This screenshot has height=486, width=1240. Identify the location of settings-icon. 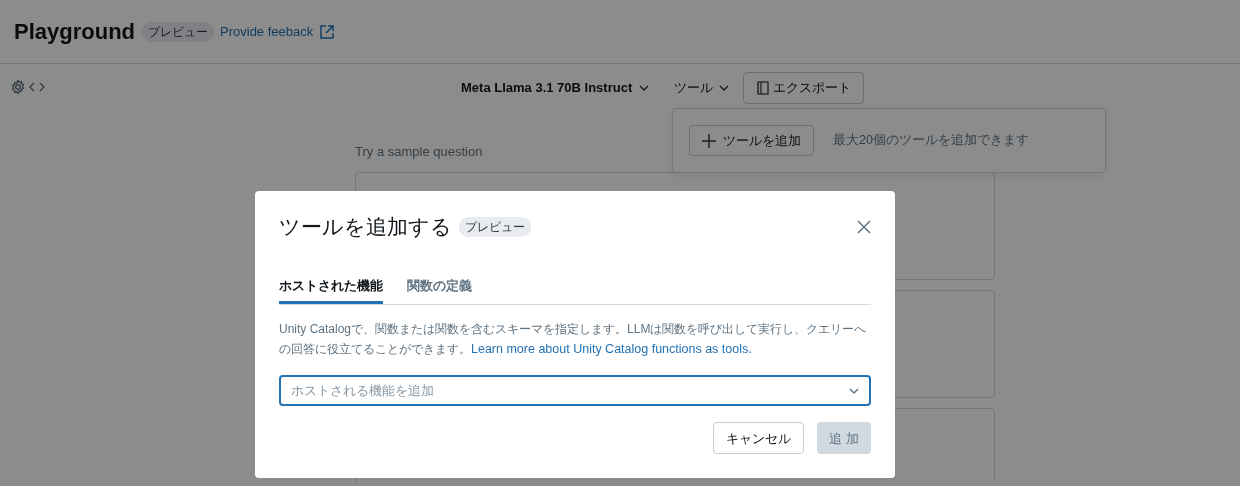
(18, 87).